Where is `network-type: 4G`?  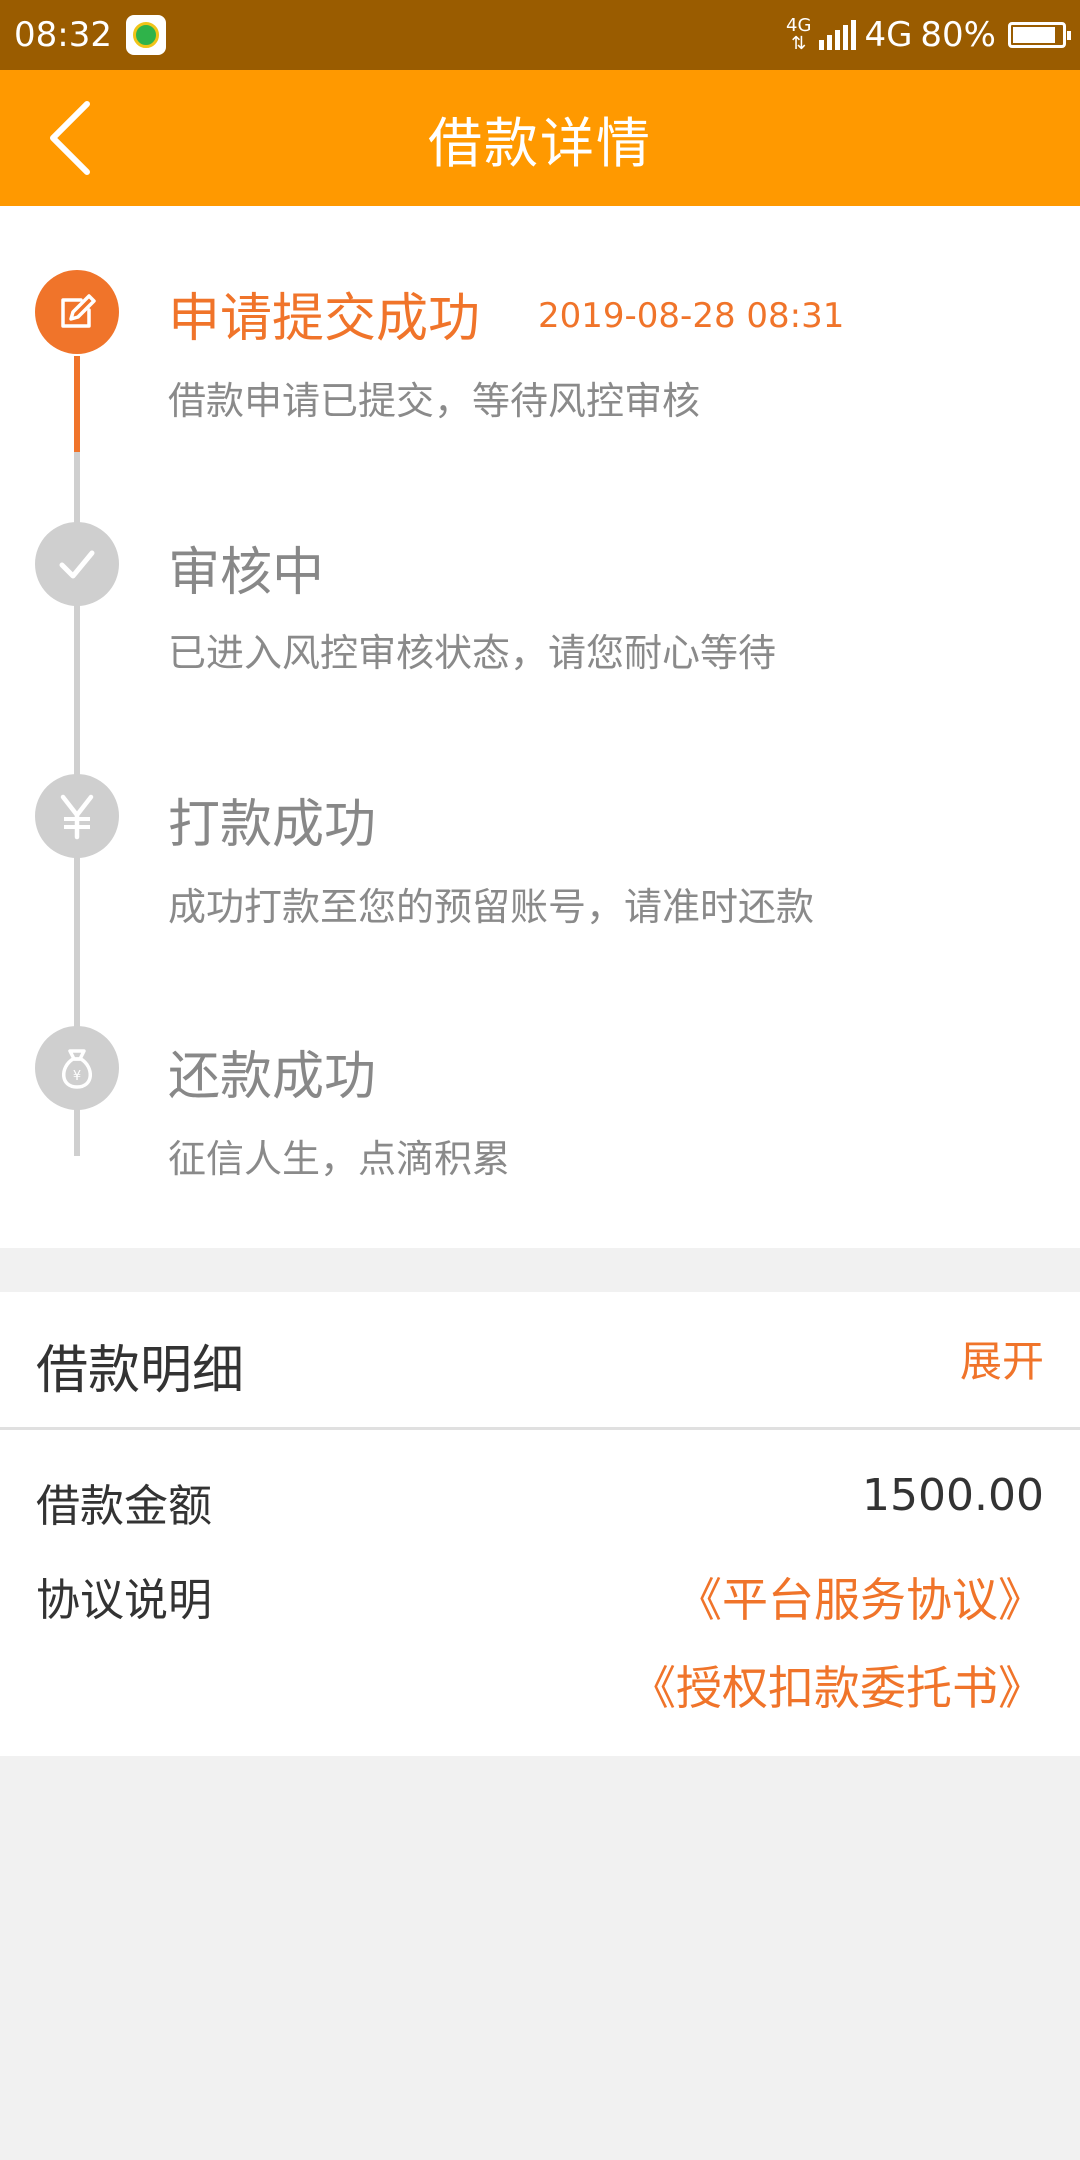 network-type: 4G is located at coordinates (888, 35).